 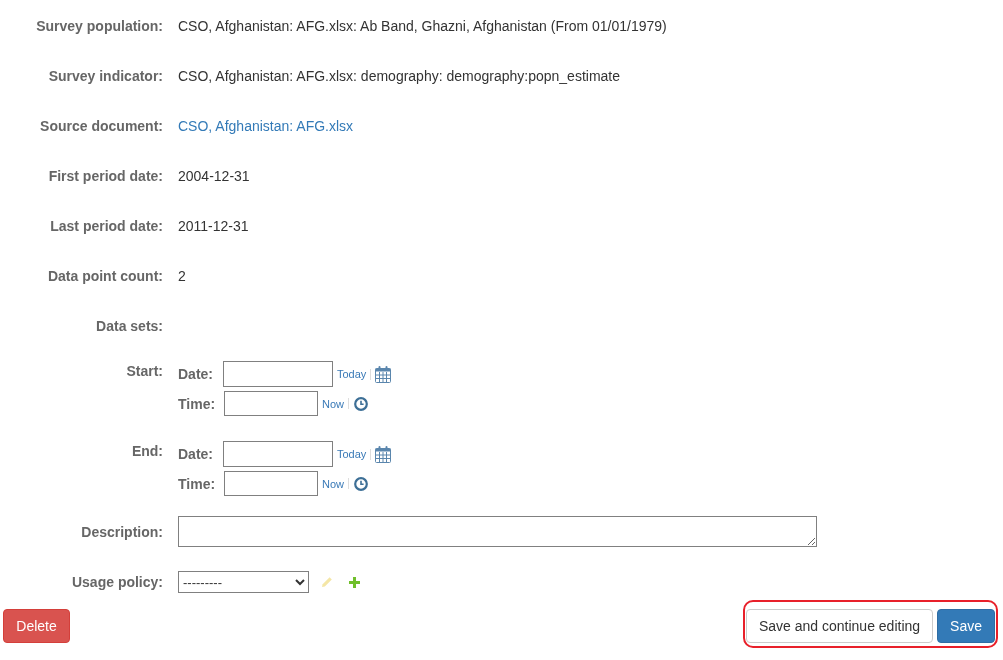 I want to click on document-link: CSO, Afghanistan: AFG.xlsx, so click(x=266, y=126).